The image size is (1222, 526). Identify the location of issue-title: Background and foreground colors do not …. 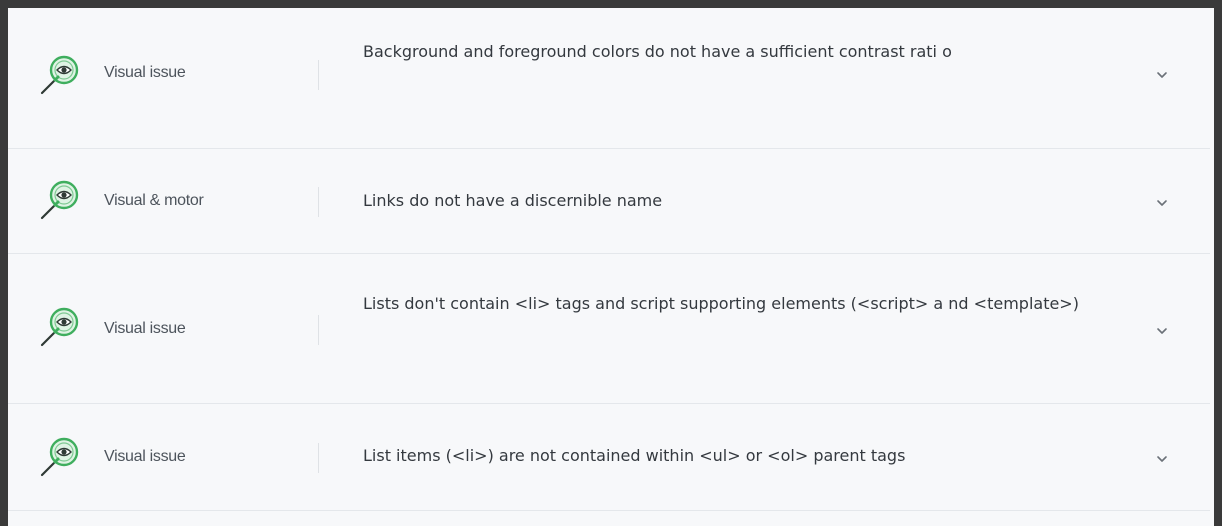
(657, 51).